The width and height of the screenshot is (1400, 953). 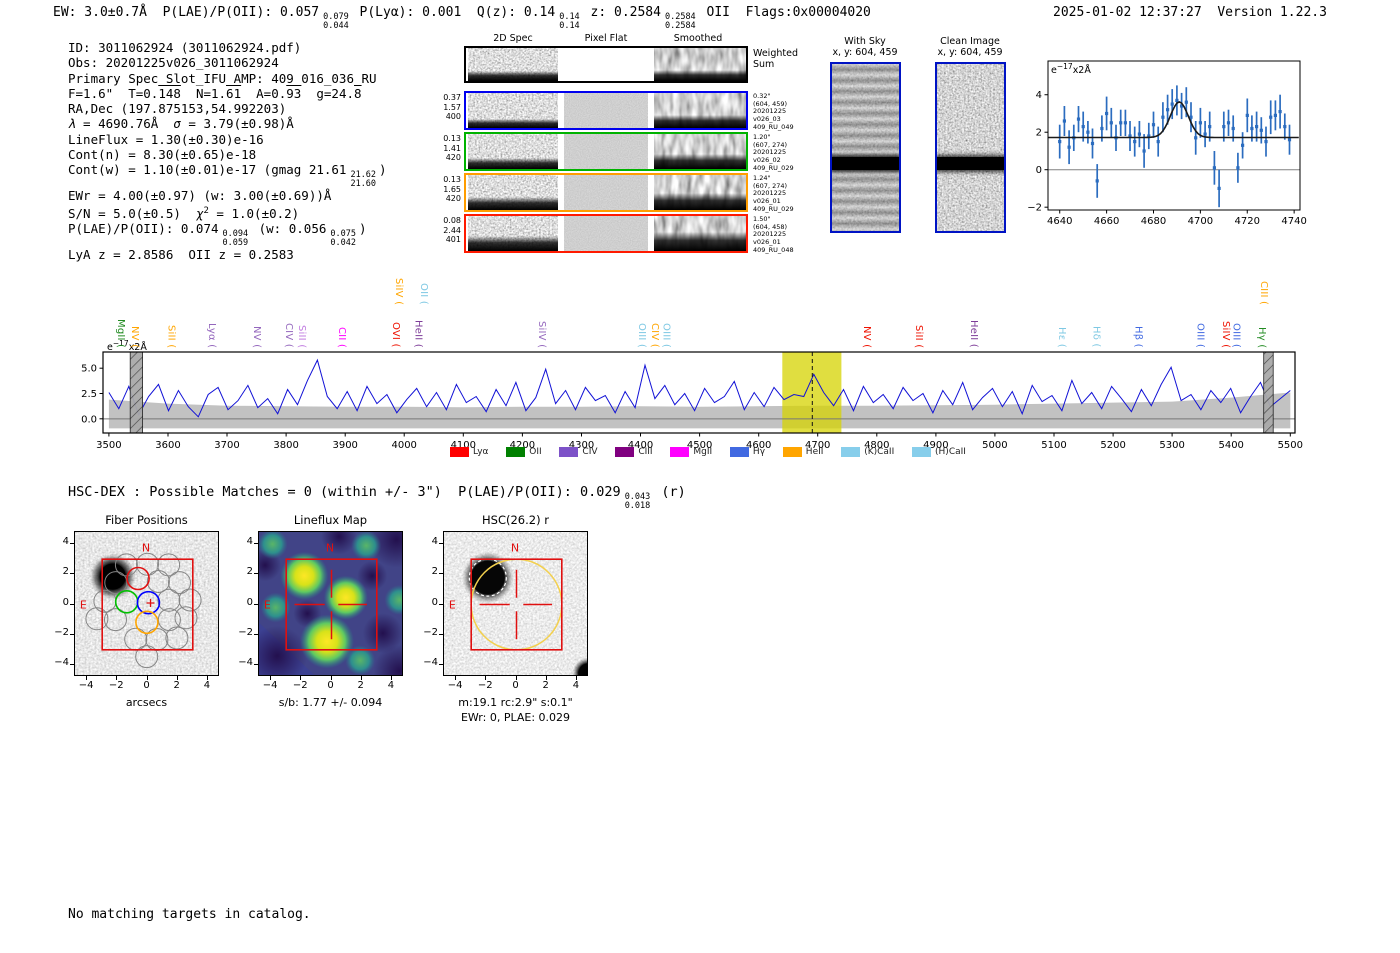 What do you see at coordinates (326, 641) in the screenshot?
I see `high-flux-blob` at bounding box center [326, 641].